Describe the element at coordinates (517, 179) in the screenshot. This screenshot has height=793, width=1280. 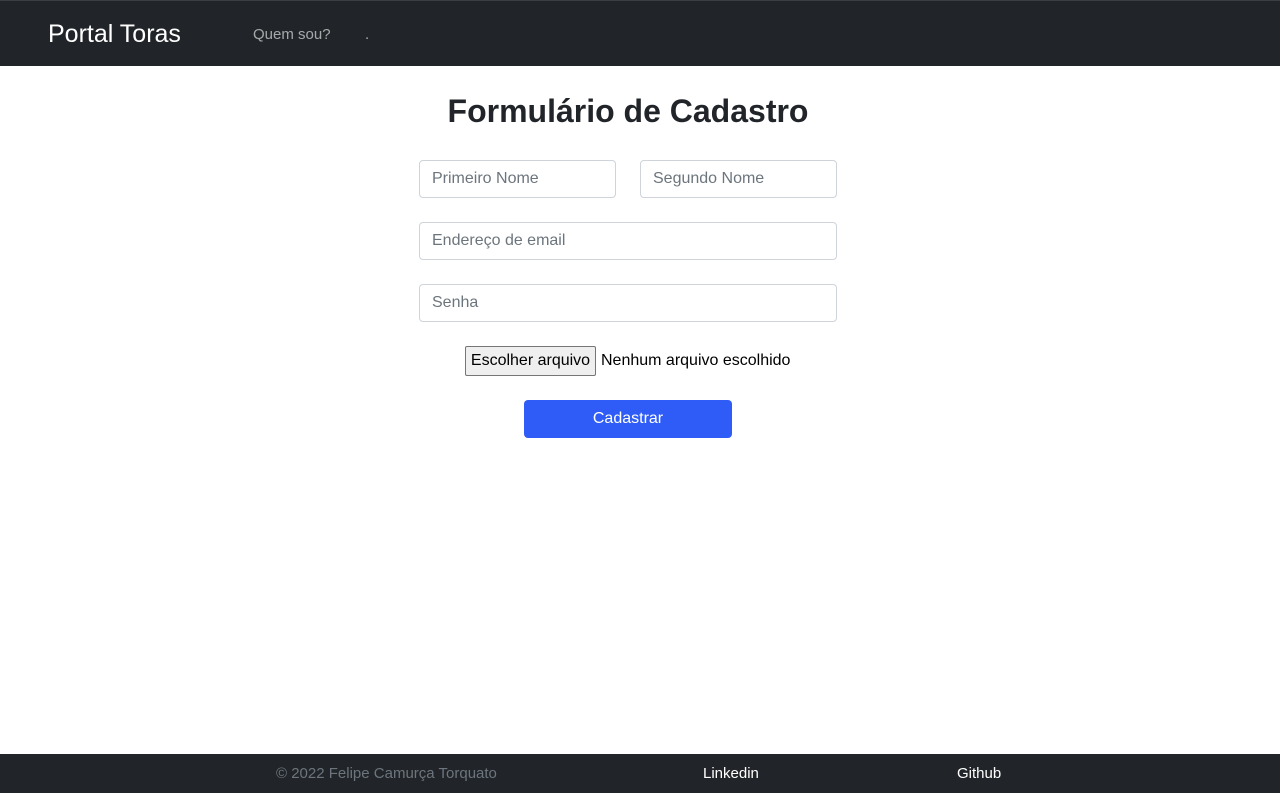
I see `first-name-input` at that location.